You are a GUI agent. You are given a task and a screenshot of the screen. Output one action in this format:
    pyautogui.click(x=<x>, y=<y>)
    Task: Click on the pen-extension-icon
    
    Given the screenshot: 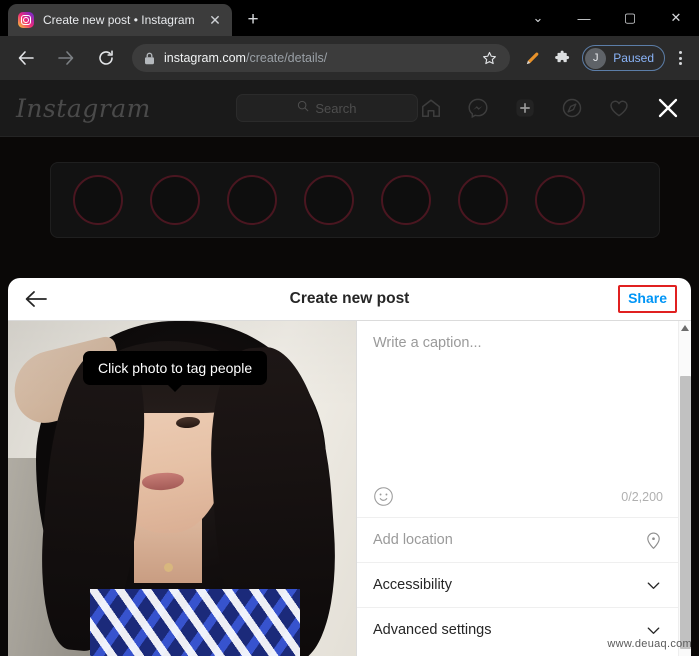 What is the action you would take?
    pyautogui.click(x=532, y=58)
    